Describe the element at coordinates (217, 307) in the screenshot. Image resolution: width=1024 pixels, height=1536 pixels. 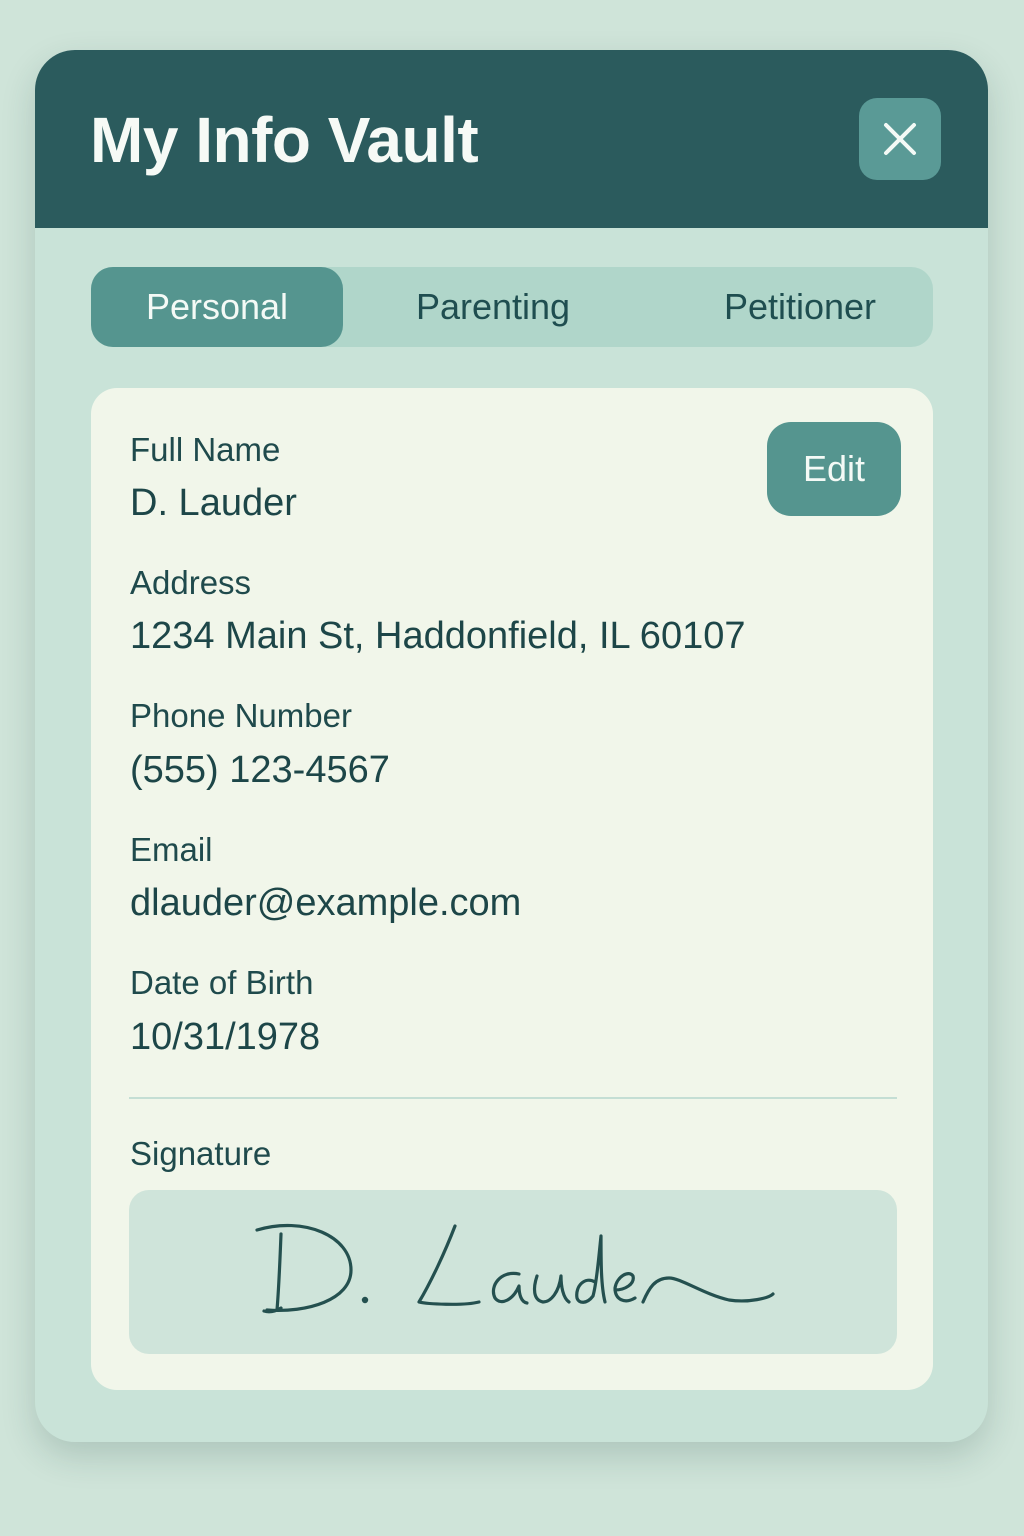
I see `tab-personal: Personal` at that location.